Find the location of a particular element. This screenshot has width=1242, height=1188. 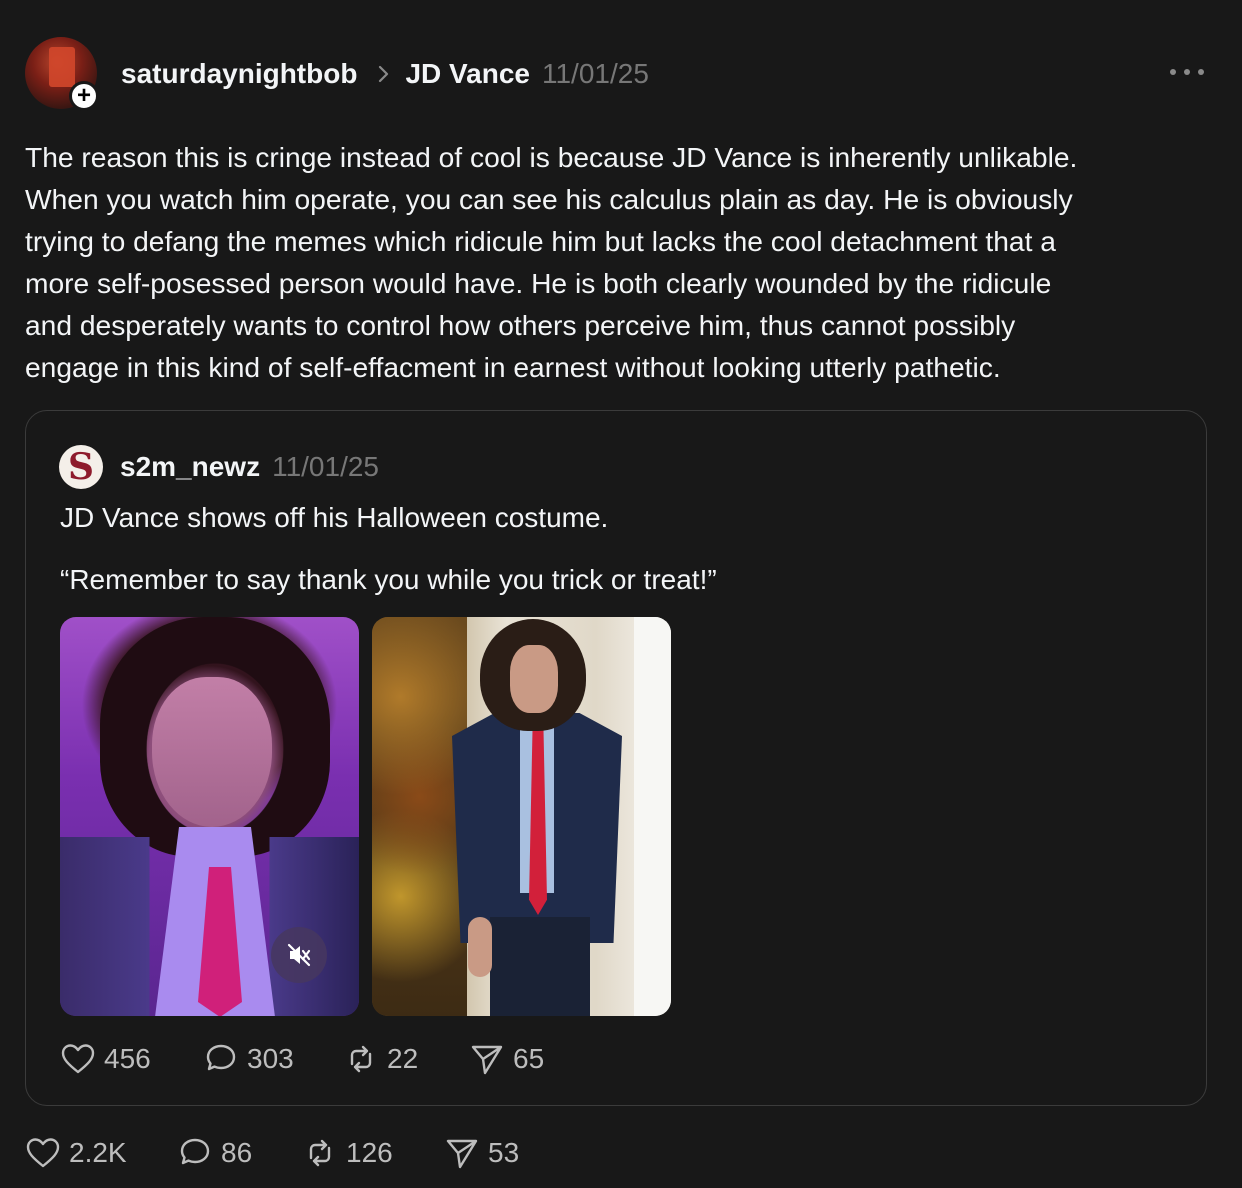

post-action-bar: 2.2K 86 126 53 is located at coordinates (272, 1153).